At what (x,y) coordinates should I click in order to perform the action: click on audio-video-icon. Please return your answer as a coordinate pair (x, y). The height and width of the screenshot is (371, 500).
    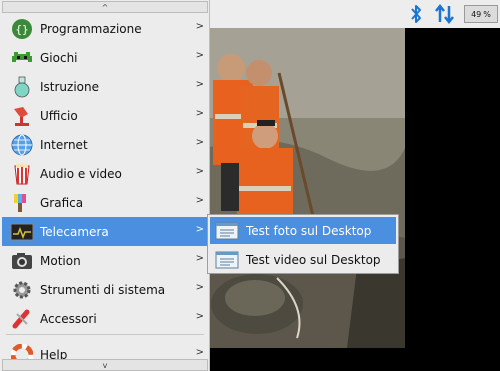
    Looking at the image, I should click on (22, 174).